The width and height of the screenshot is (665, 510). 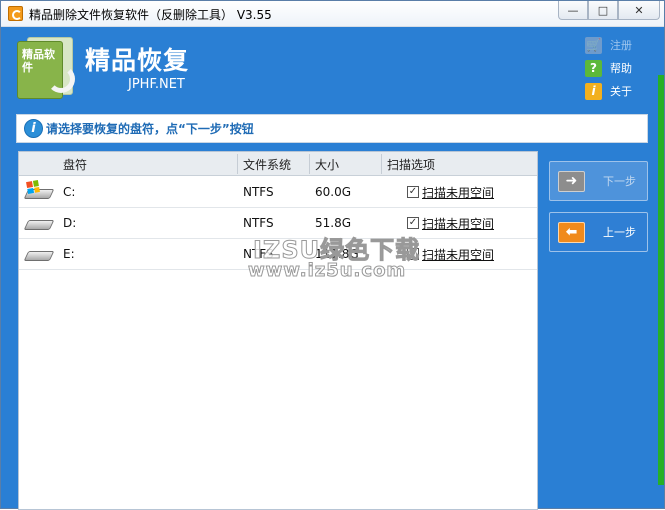 What do you see at coordinates (150, 15) in the screenshot?
I see `window-title: 精品删除文件恢复软件（反删除工具） V3.55` at bounding box center [150, 15].